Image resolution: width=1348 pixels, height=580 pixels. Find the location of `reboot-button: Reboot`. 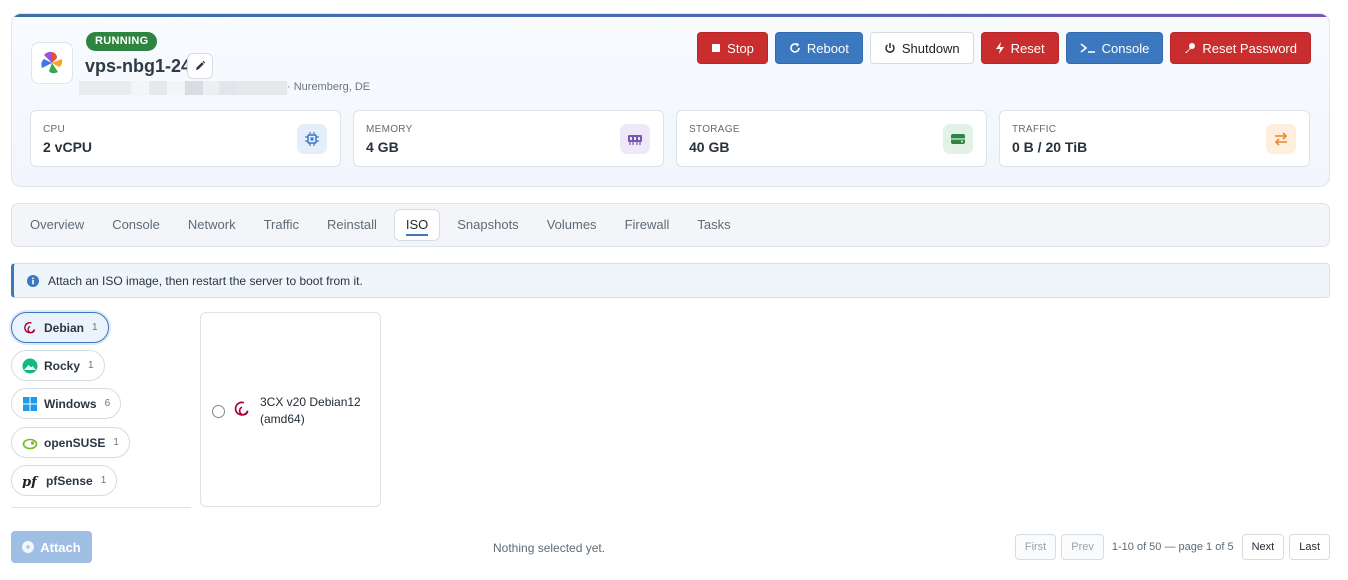

reboot-button: Reboot is located at coordinates (818, 48).